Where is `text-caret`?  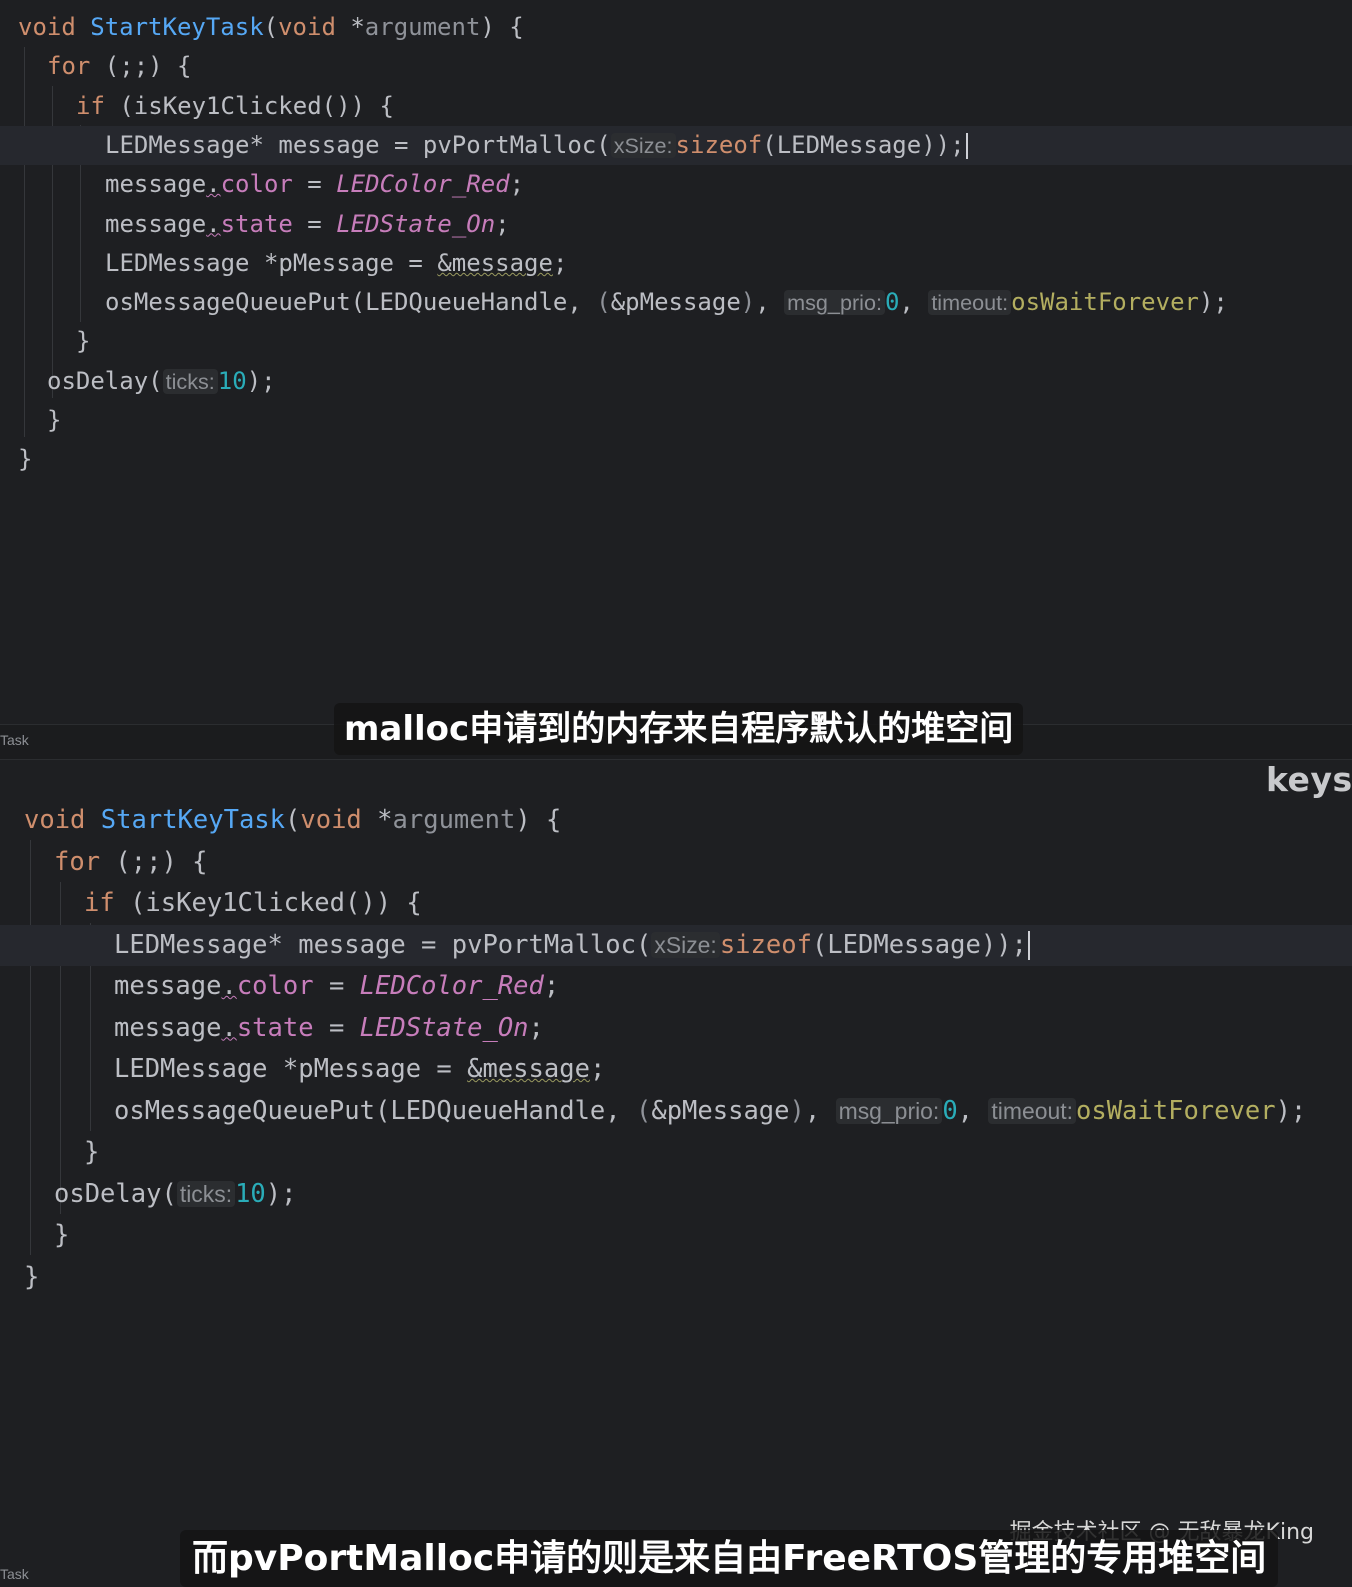
text-caret is located at coordinates (1028, 945).